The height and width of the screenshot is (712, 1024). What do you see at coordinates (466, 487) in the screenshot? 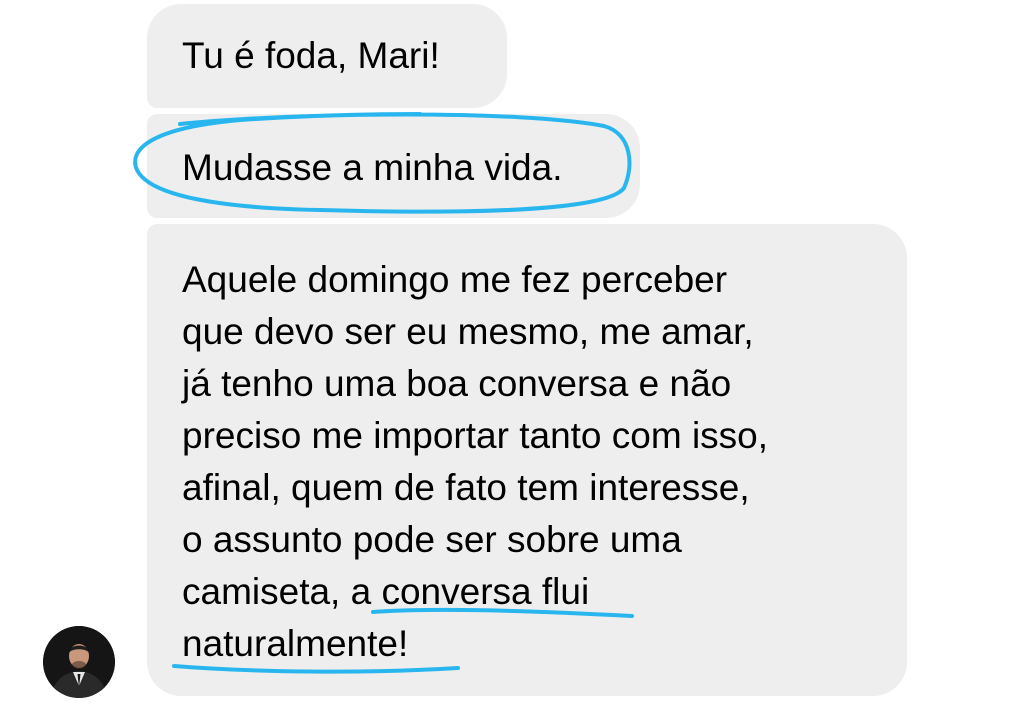
I see `message-line-5: afinal, quem de fato tem interesse,` at bounding box center [466, 487].